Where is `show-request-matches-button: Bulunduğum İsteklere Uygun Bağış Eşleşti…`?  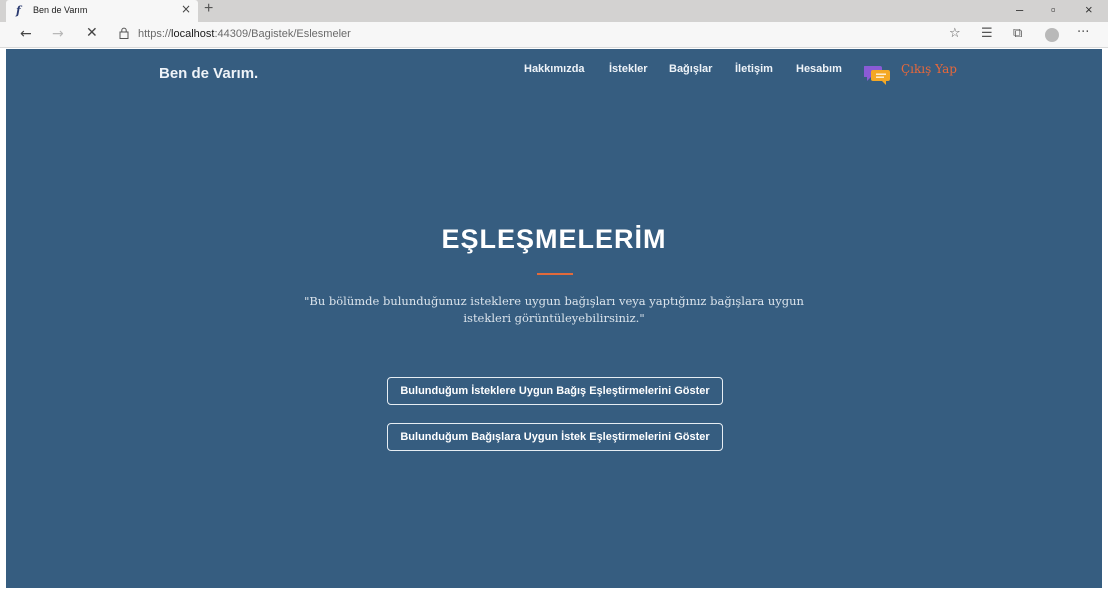 show-request-matches-button: Bulunduğum İsteklere Uygun Bağış Eşleşti… is located at coordinates (555, 391).